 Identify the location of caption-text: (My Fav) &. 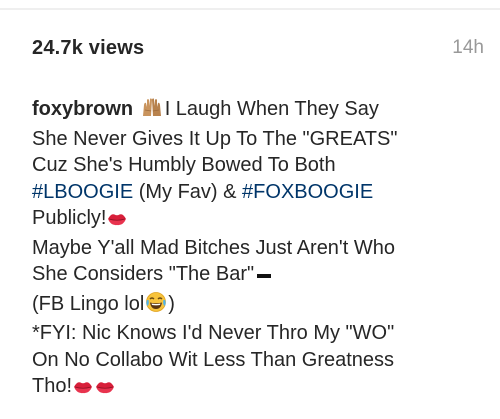
(188, 191).